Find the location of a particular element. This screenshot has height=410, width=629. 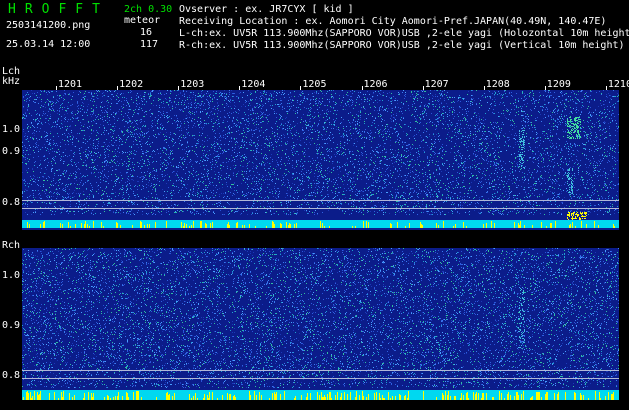

rch-channel-label: Rch is located at coordinates (11, 246).